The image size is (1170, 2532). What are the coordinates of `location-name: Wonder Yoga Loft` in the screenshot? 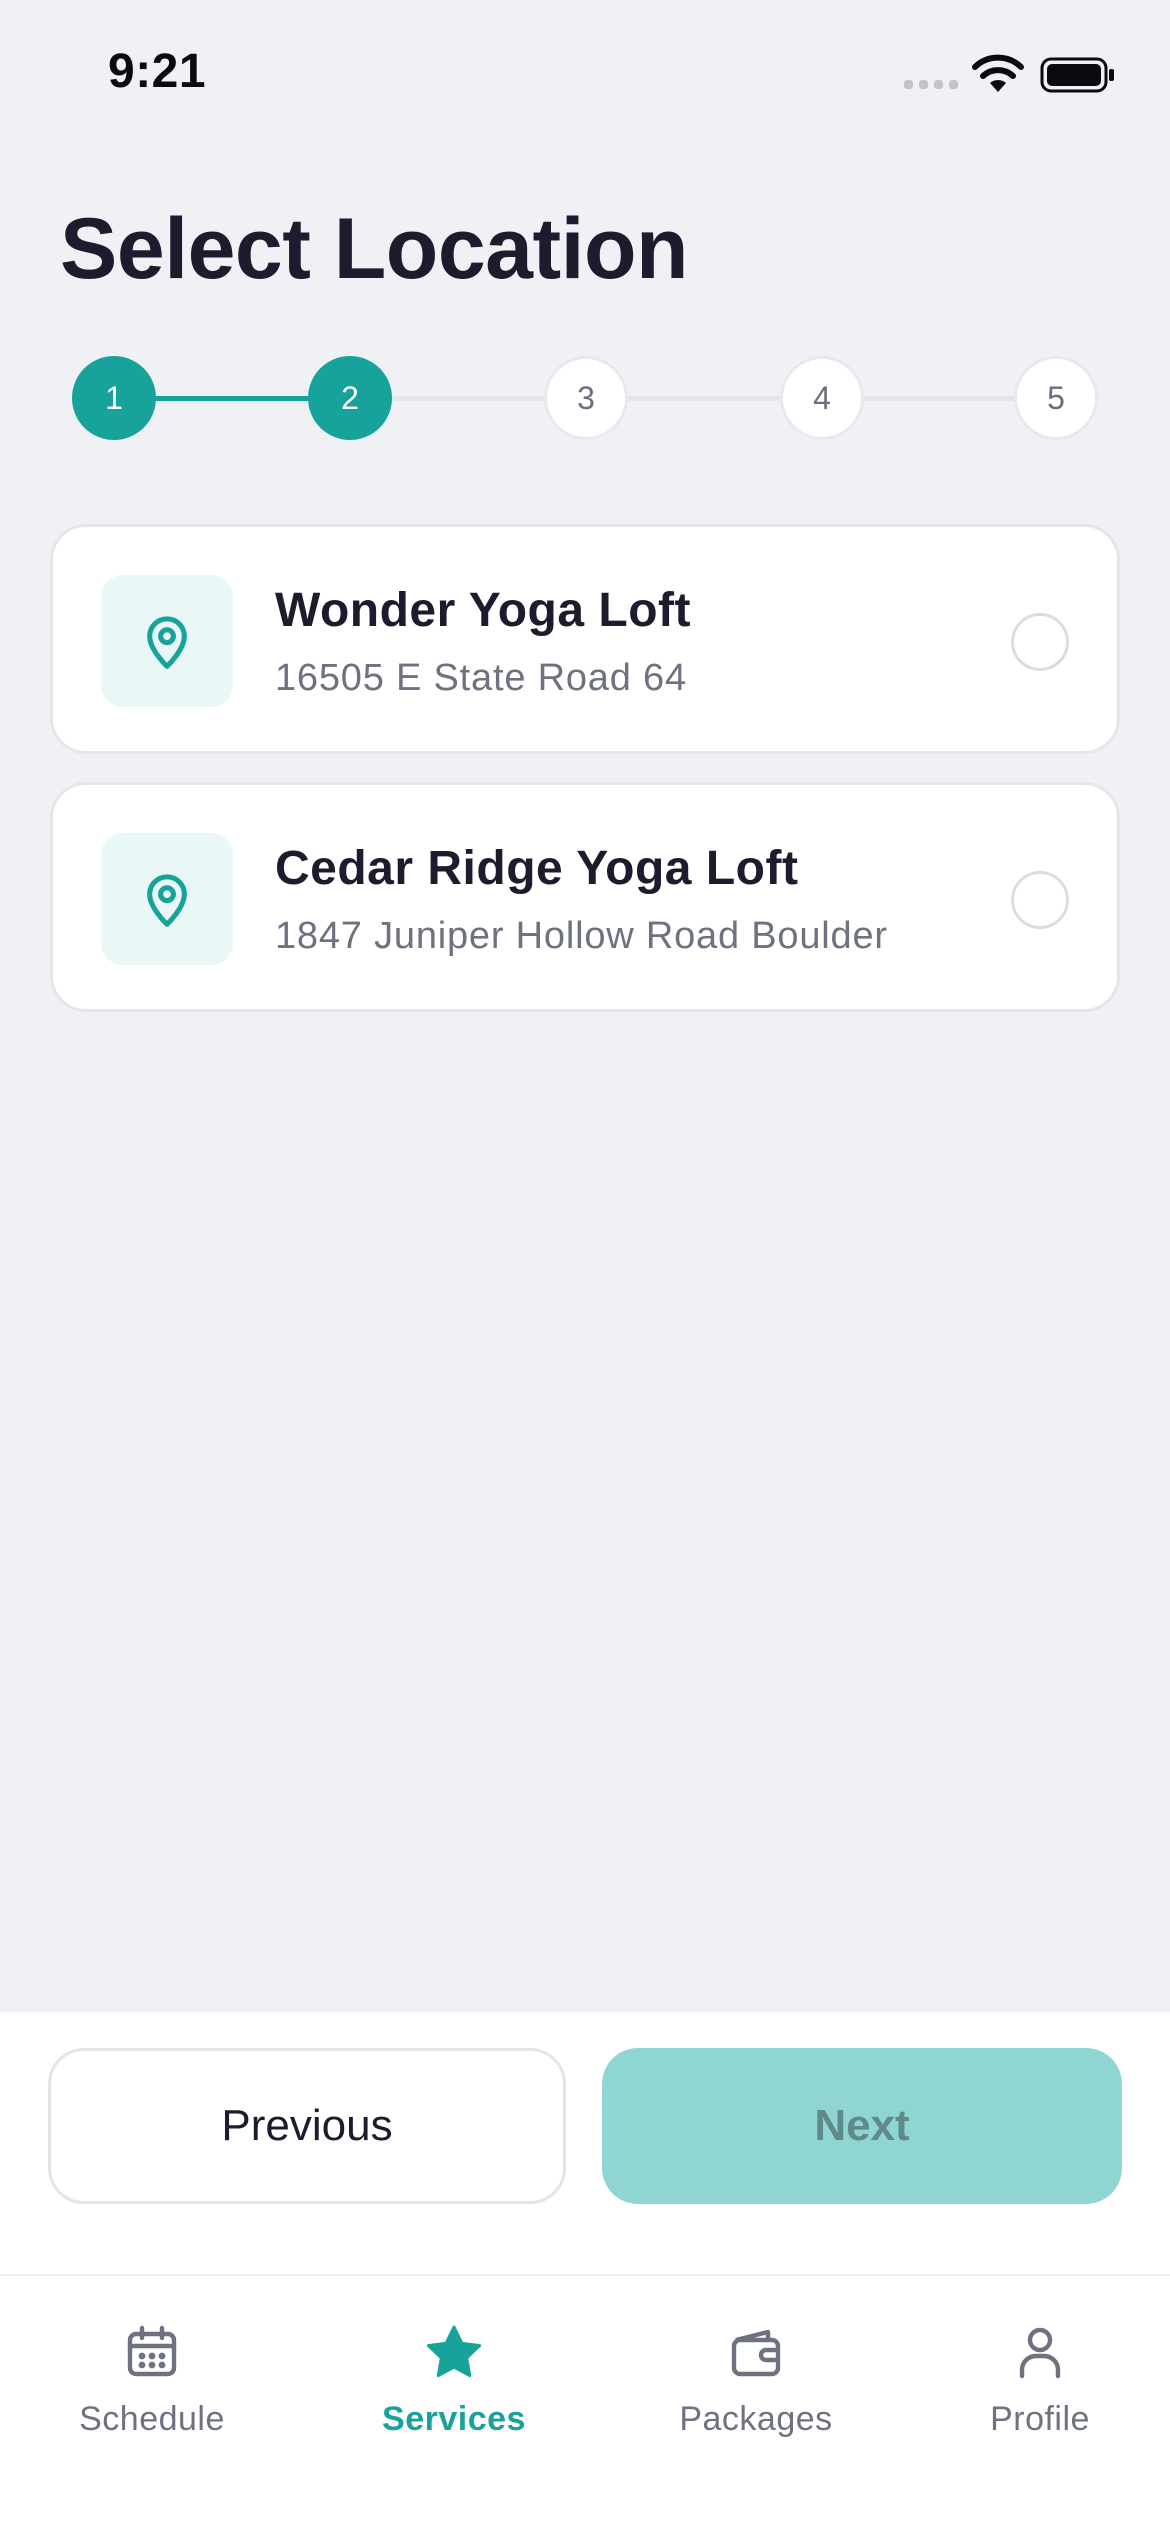 It's located at (483, 610).